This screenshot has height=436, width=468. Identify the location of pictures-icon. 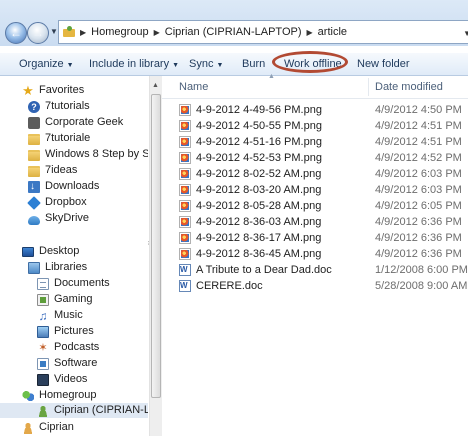
(43, 331).